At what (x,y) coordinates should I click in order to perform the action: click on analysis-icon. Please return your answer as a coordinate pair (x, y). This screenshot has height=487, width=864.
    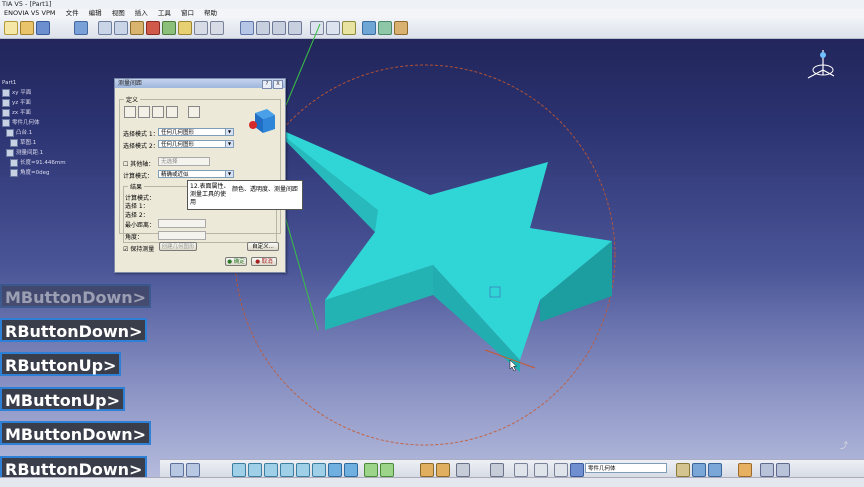
    Looking at the image, I should click on (767, 470).